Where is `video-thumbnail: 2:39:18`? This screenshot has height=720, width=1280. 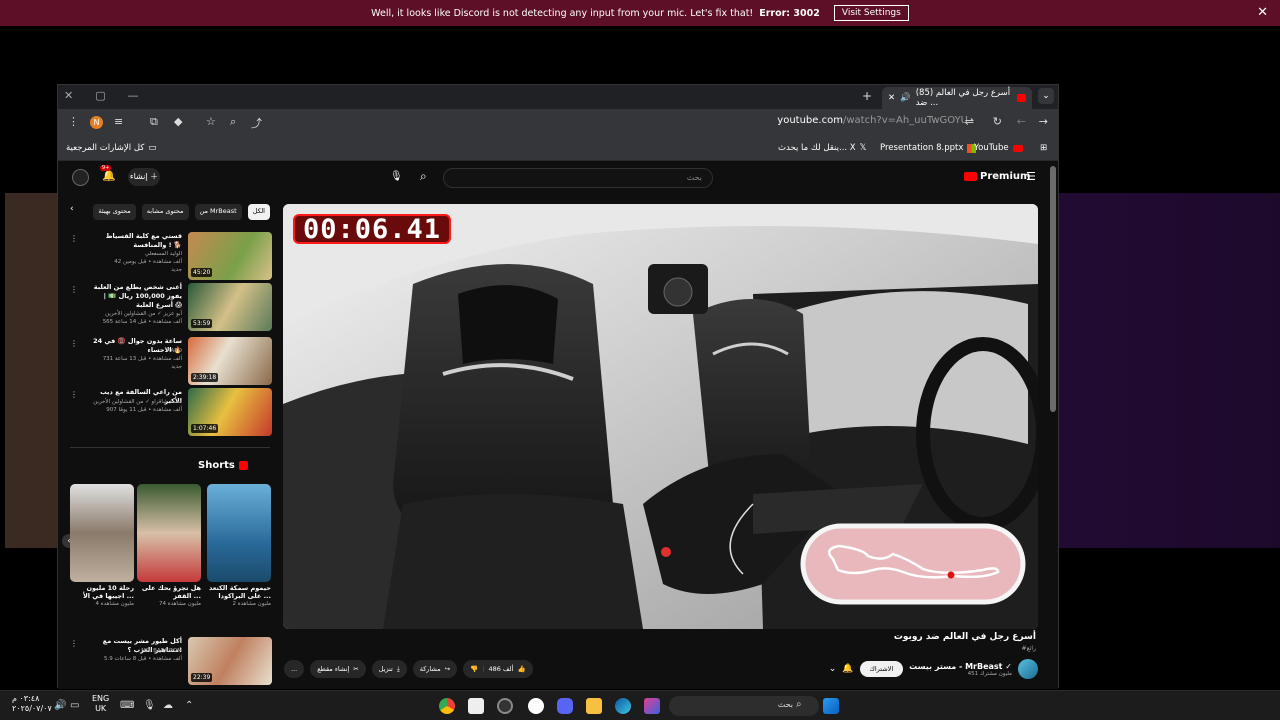
video-thumbnail: 2:39:18 is located at coordinates (230, 361).